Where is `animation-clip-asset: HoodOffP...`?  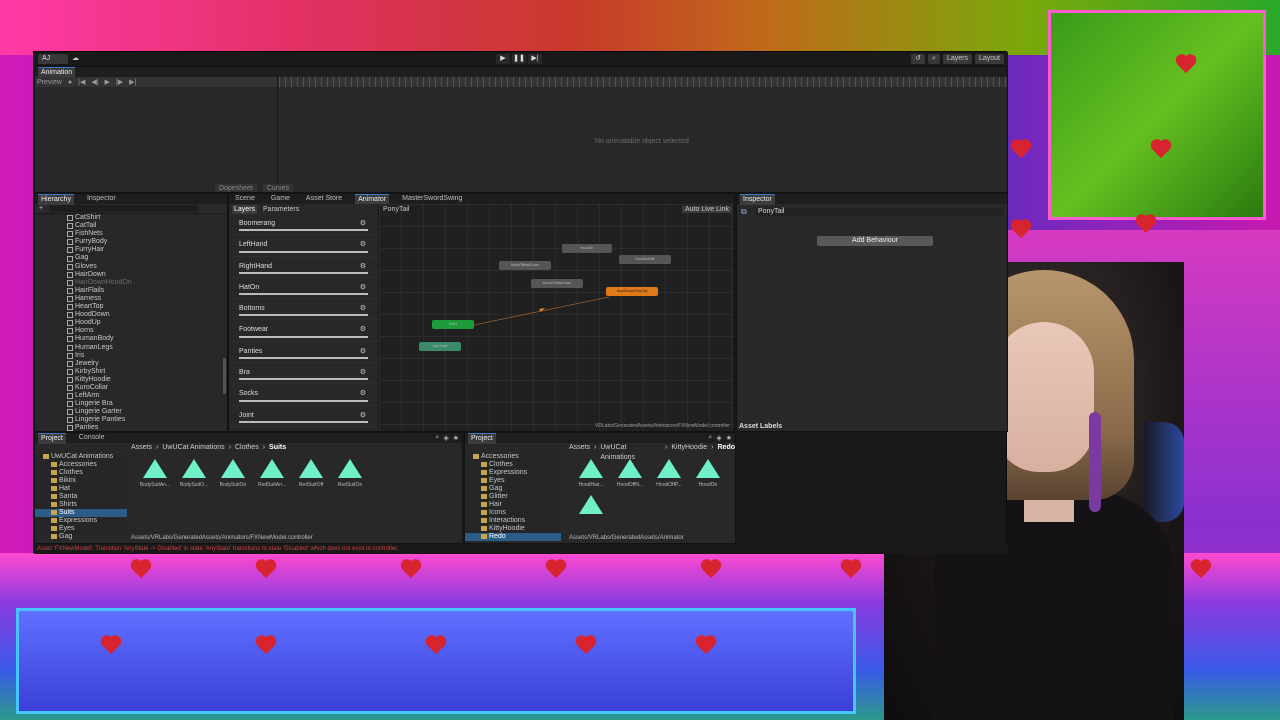 animation-clip-asset: HoodOffP... is located at coordinates (669, 473).